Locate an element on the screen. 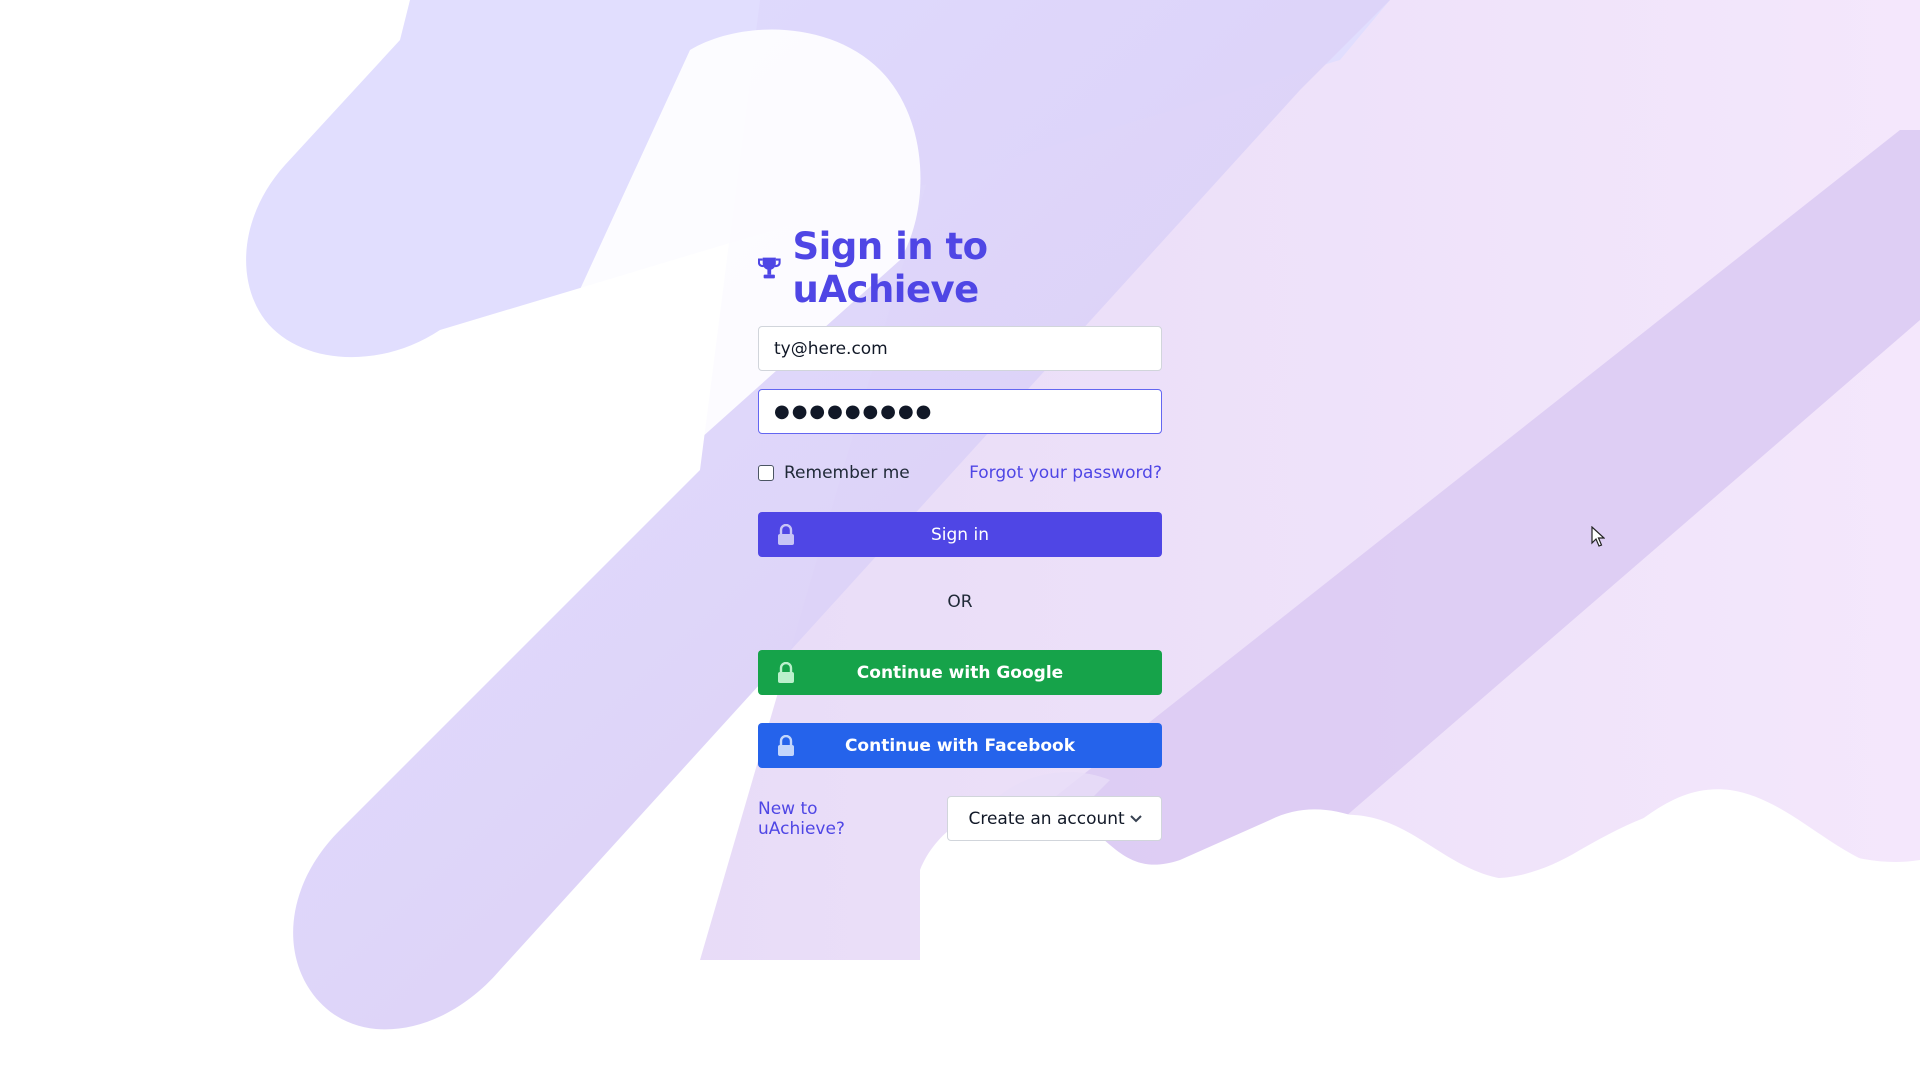 The height and width of the screenshot is (1080, 1920). signin-options: Remember me Forgot your password? is located at coordinates (960, 473).